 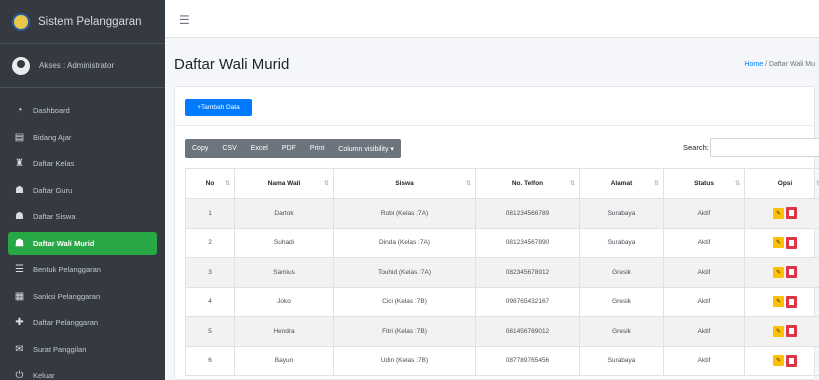 I want to click on sidebar-item-daftar-siswa: ☗ Daftar Siswa, so click(x=82, y=216).